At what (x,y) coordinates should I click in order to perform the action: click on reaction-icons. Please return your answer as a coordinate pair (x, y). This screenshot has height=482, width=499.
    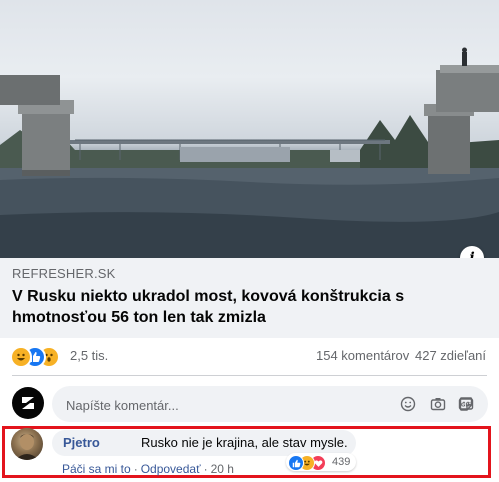
    Looking at the image, I should click on (40, 357).